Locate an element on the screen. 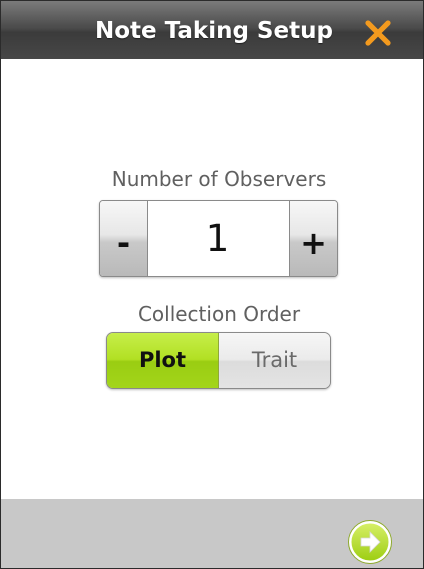  decrement-button: - is located at coordinates (124, 238).